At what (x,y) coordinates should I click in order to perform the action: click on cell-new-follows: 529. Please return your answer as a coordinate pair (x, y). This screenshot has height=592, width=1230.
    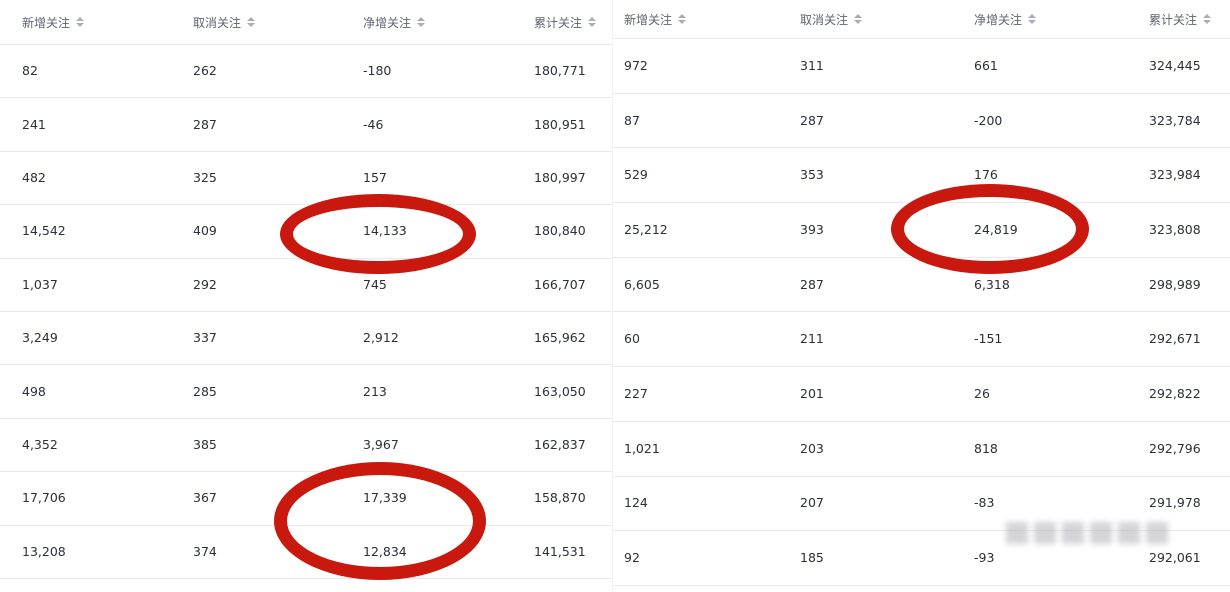
    Looking at the image, I should click on (636, 175).